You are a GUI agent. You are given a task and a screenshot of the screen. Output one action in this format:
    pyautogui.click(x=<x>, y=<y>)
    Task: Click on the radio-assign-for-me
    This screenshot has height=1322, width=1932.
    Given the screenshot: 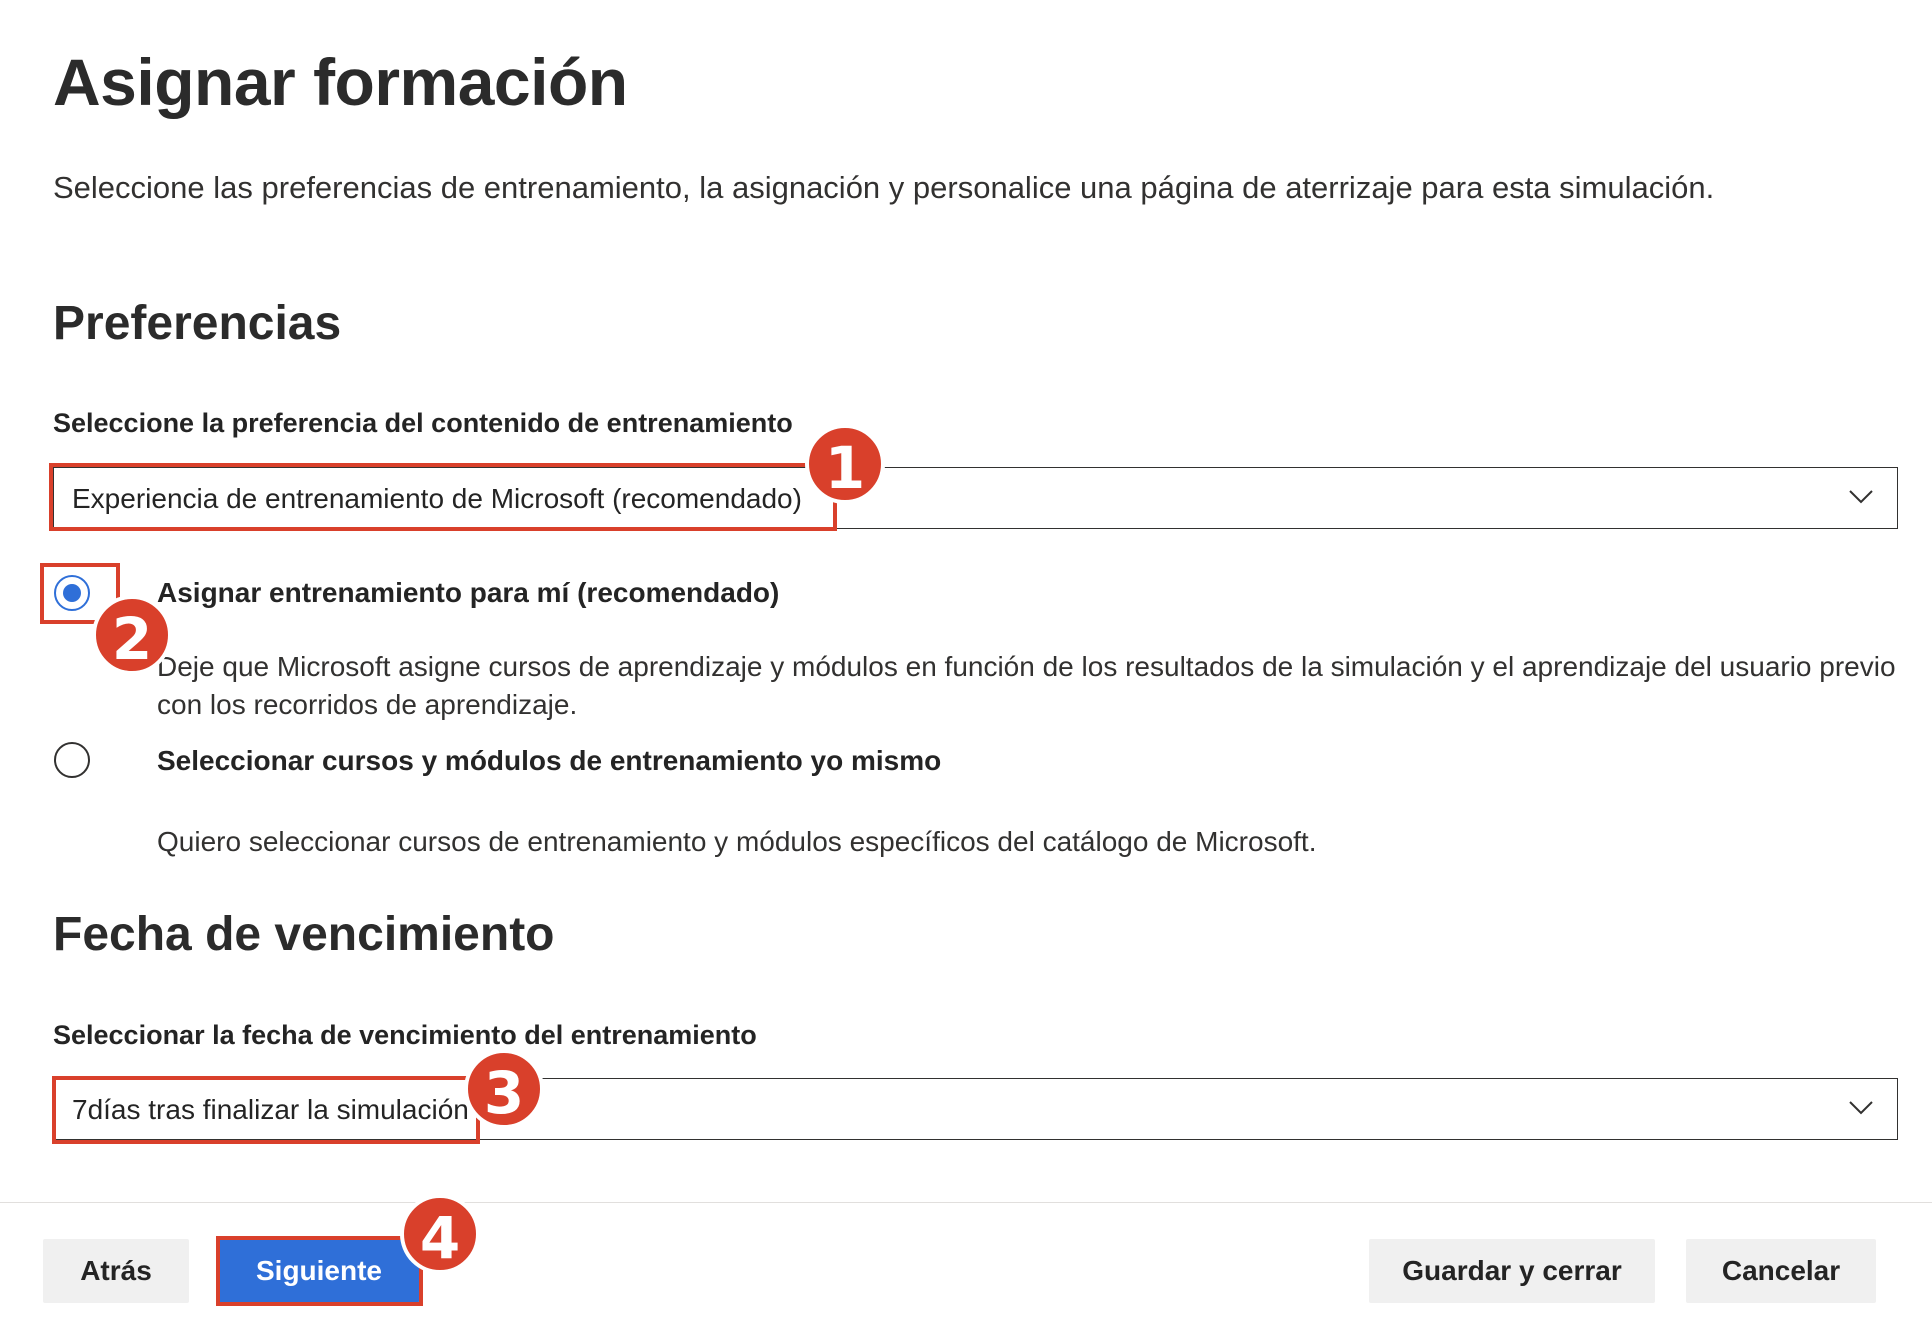 What is the action you would take?
    pyautogui.click(x=72, y=593)
    